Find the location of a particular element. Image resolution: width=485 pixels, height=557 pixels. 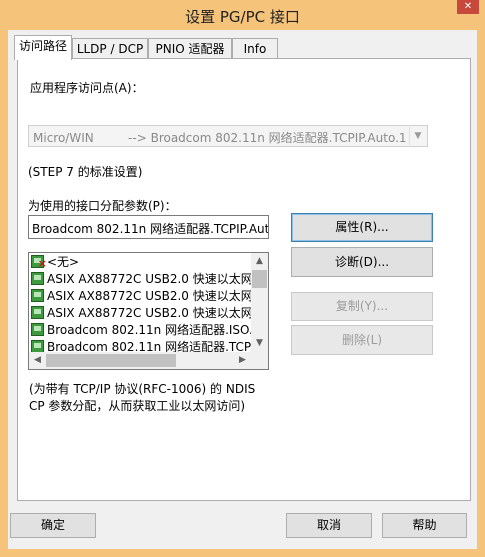

interface-description-line1: (为带有 TCP/IP 协议(RFC-1006) 的 NDIS is located at coordinates (142, 389).